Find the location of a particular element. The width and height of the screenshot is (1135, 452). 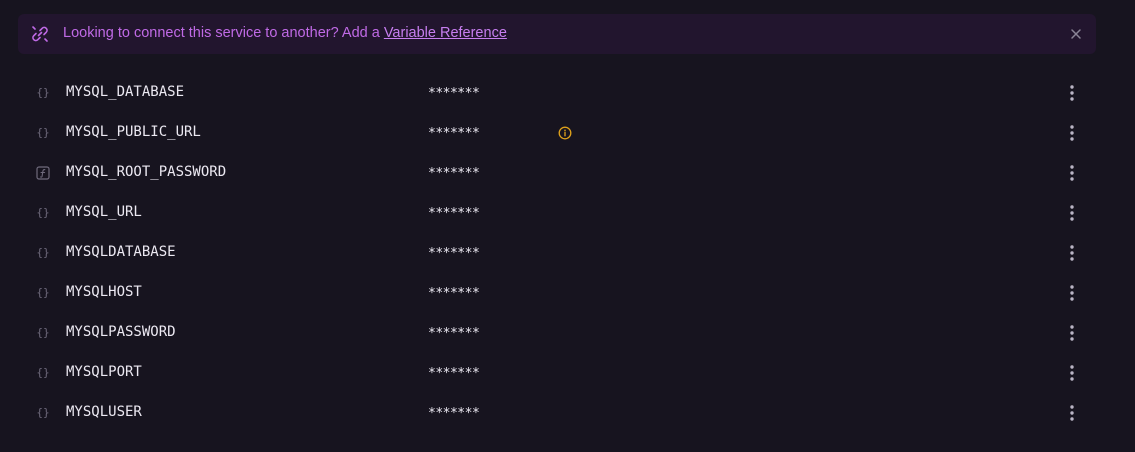

variable-name: MYSQL_URL is located at coordinates (104, 212).